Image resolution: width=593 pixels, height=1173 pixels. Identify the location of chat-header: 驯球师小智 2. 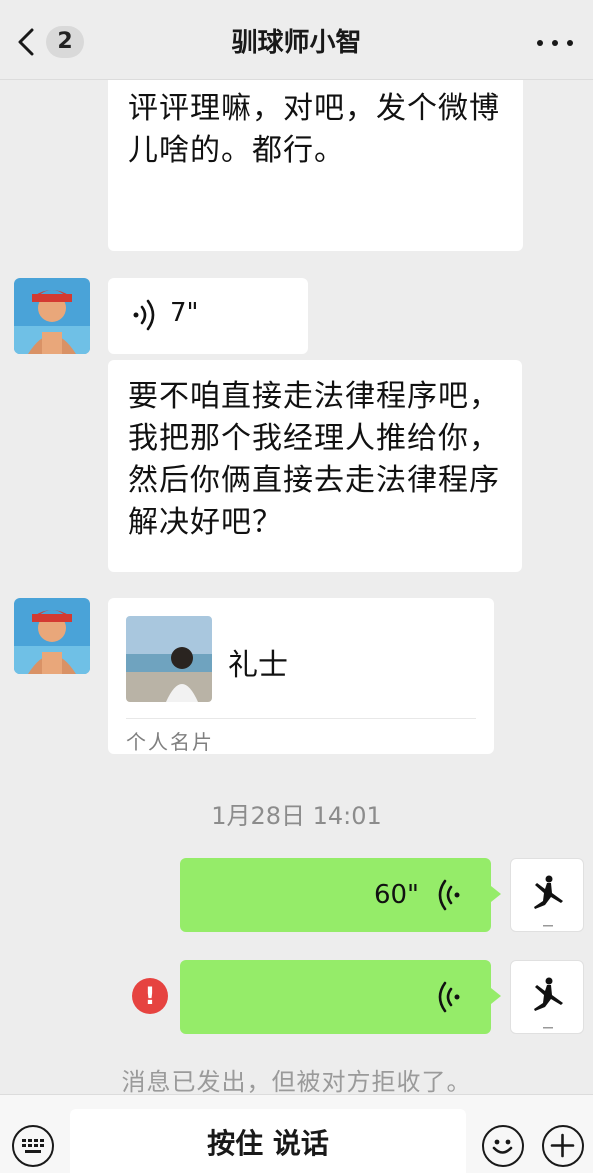
(296, 40).